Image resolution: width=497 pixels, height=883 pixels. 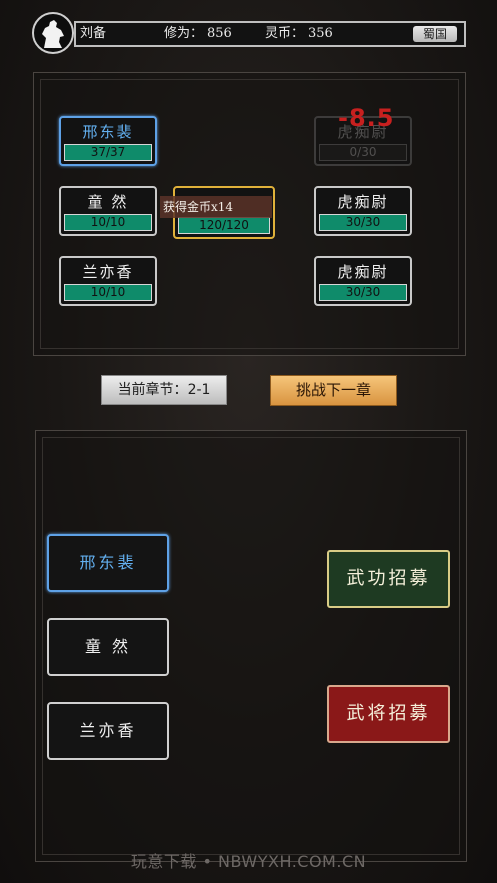 I want to click on hp-text: 37/37, so click(x=108, y=152).